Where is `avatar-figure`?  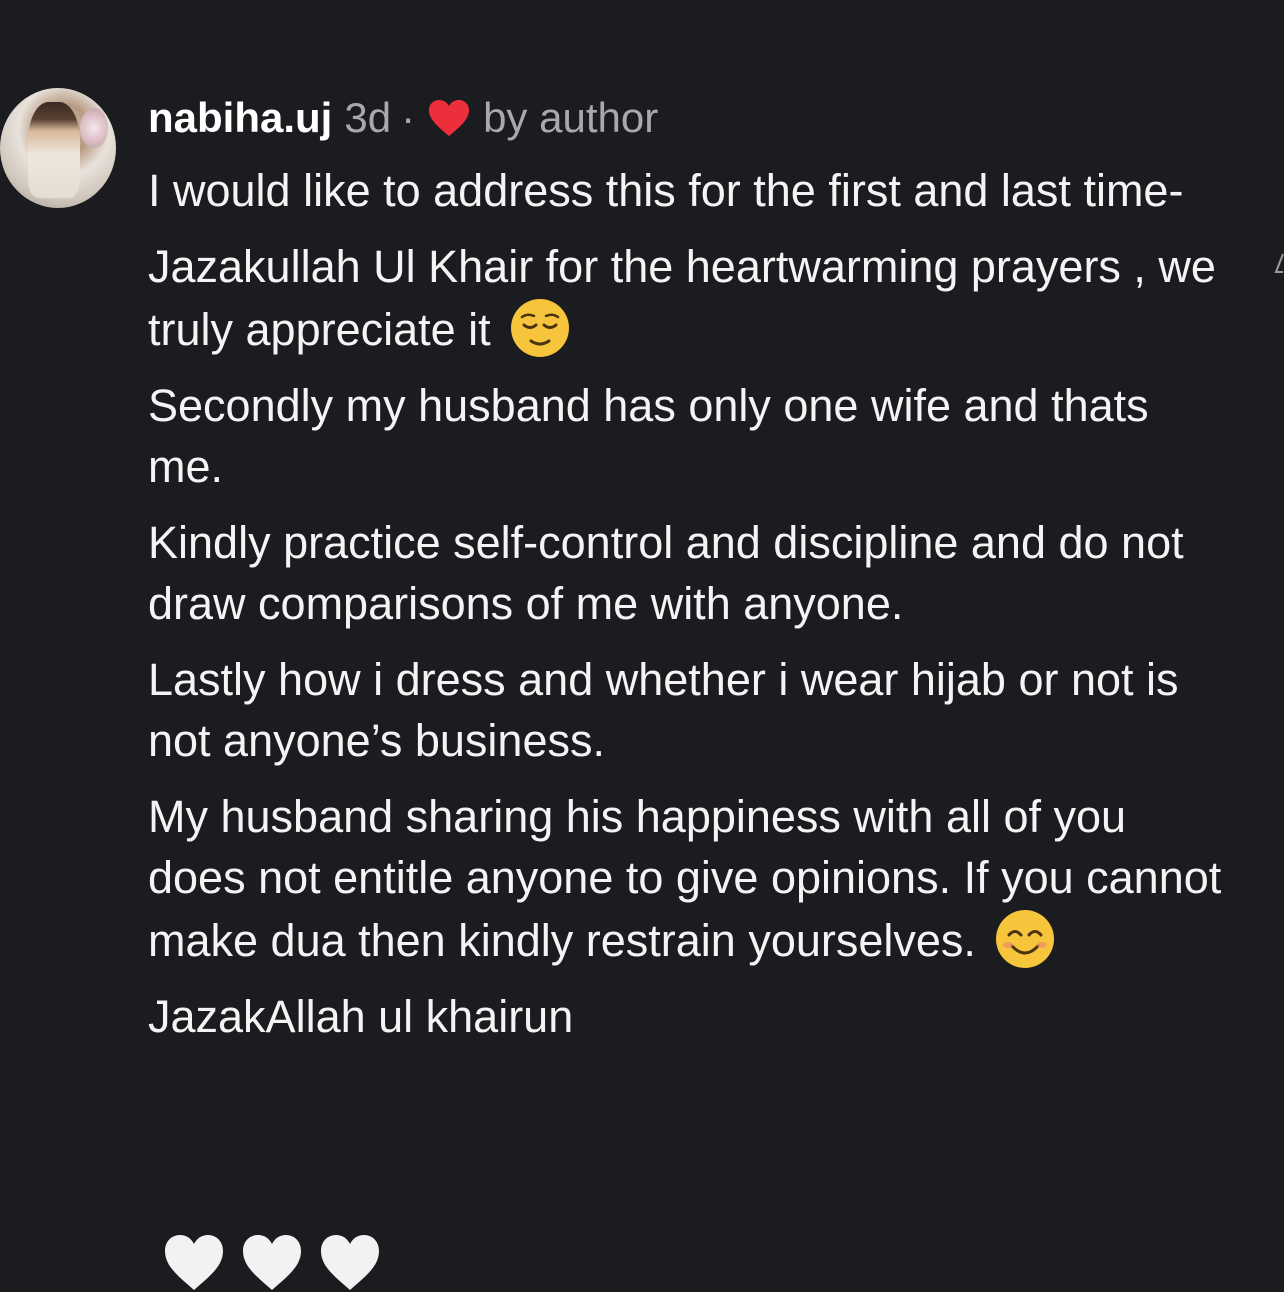 avatar-figure is located at coordinates (54, 150).